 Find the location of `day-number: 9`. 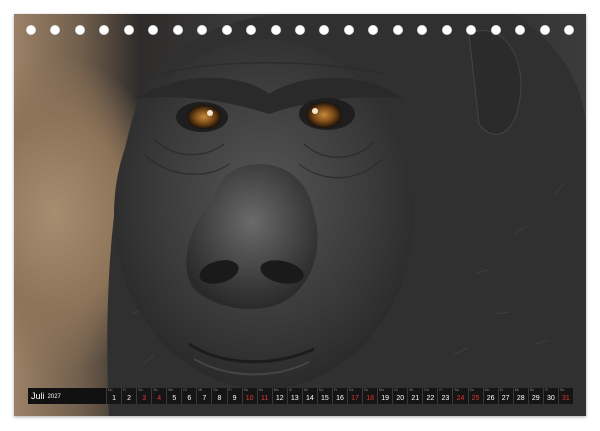

day-number: 9 is located at coordinates (234, 398).